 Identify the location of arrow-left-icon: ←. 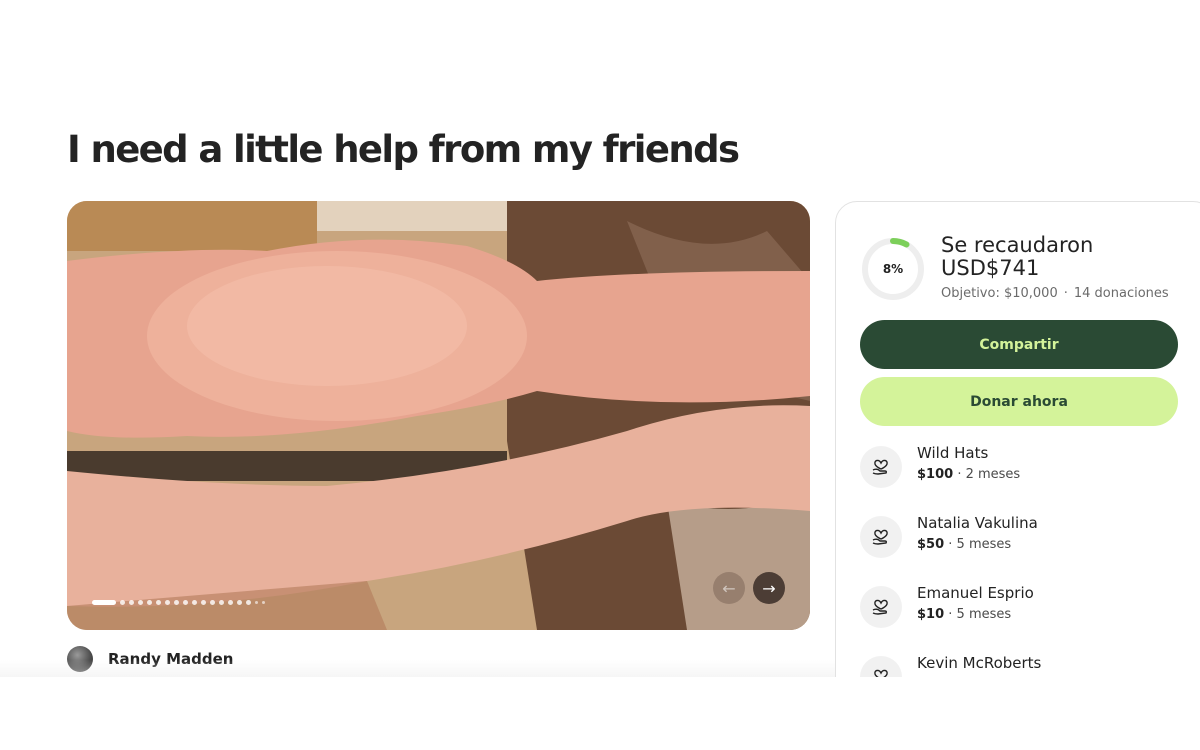
(729, 588).